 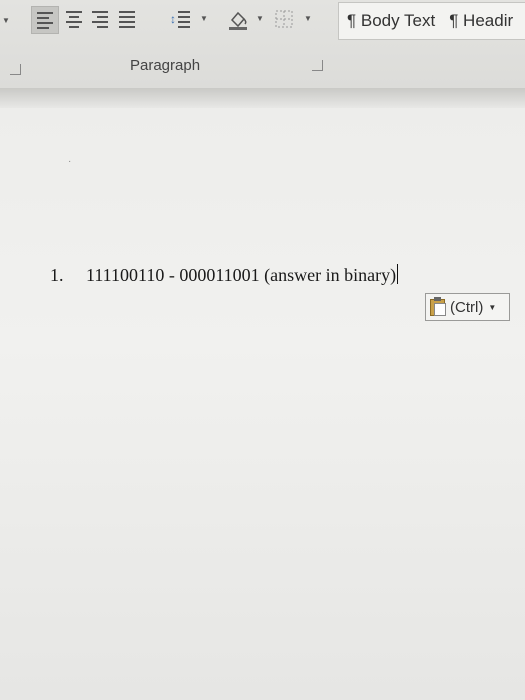 What do you see at coordinates (317, 65) in the screenshot?
I see `paragraph-dialog-launcher-icon` at bounding box center [317, 65].